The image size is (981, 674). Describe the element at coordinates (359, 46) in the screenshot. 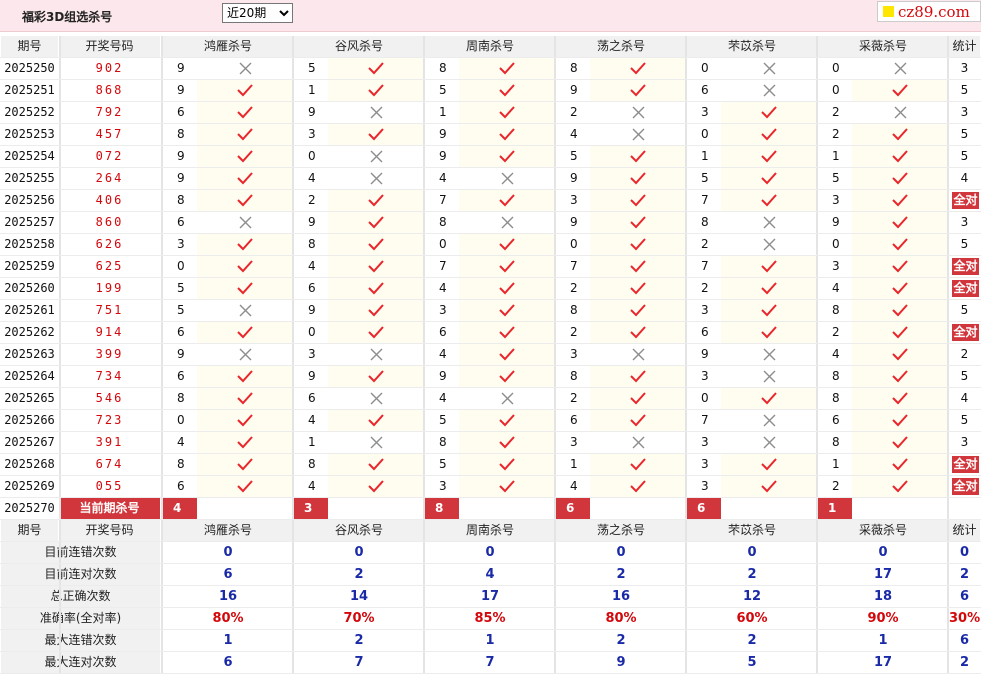

I see `method-header: 谷风杀号` at that location.